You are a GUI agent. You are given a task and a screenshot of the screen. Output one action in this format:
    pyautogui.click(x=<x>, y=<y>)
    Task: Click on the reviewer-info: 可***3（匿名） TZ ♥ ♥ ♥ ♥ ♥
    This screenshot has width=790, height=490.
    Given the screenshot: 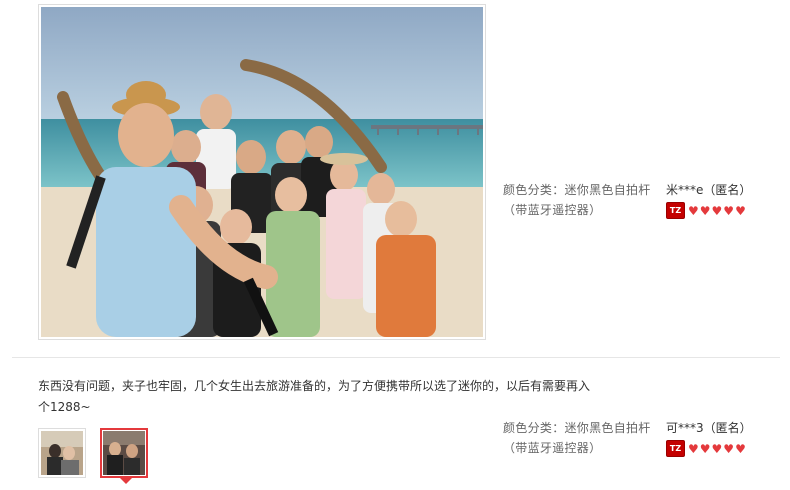 What is the action you would take?
    pyautogui.click(x=726, y=437)
    